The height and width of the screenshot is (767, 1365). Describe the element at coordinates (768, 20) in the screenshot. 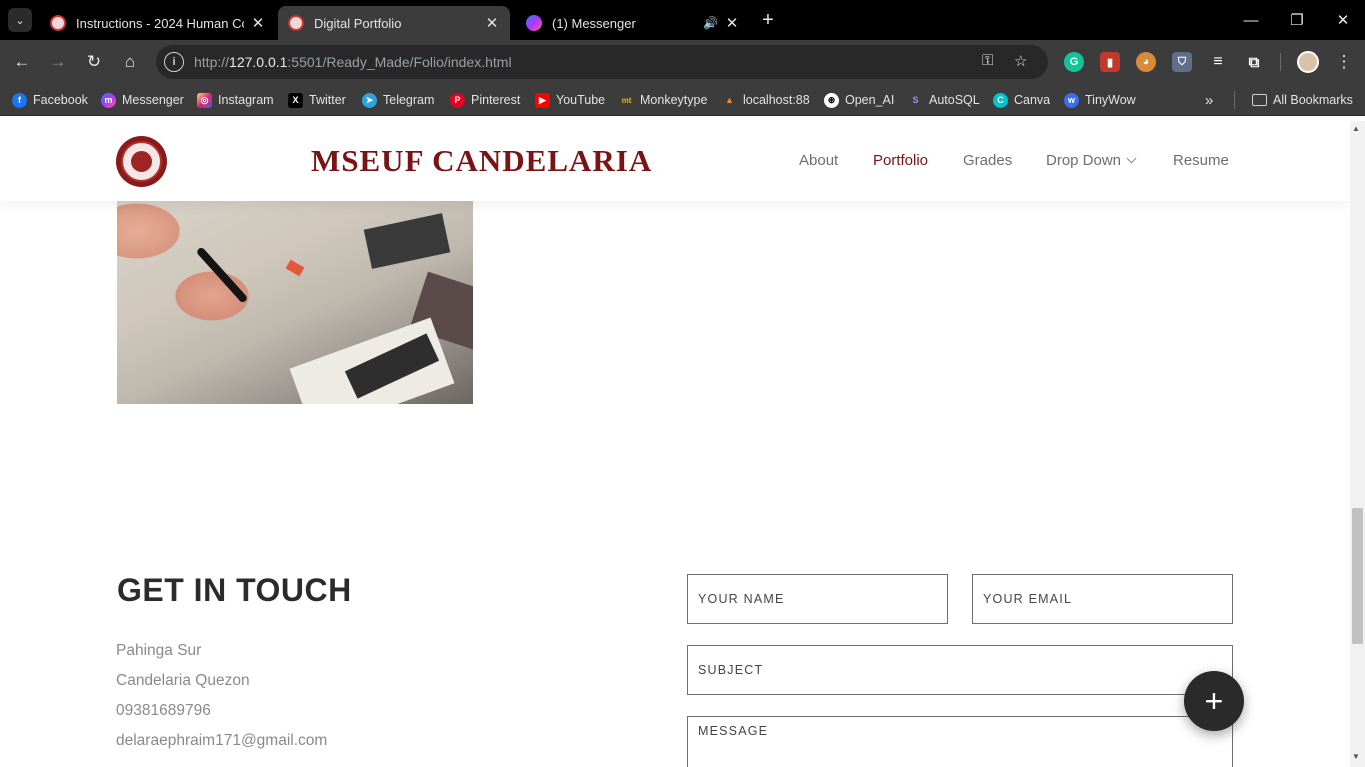

I see `new-tab-button: +` at that location.